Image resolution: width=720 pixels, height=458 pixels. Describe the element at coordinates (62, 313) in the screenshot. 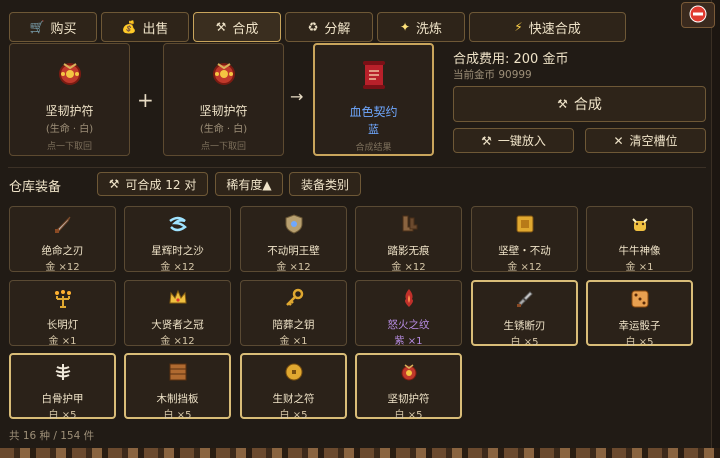

I see `item-card: 长明灯金 ×1` at that location.